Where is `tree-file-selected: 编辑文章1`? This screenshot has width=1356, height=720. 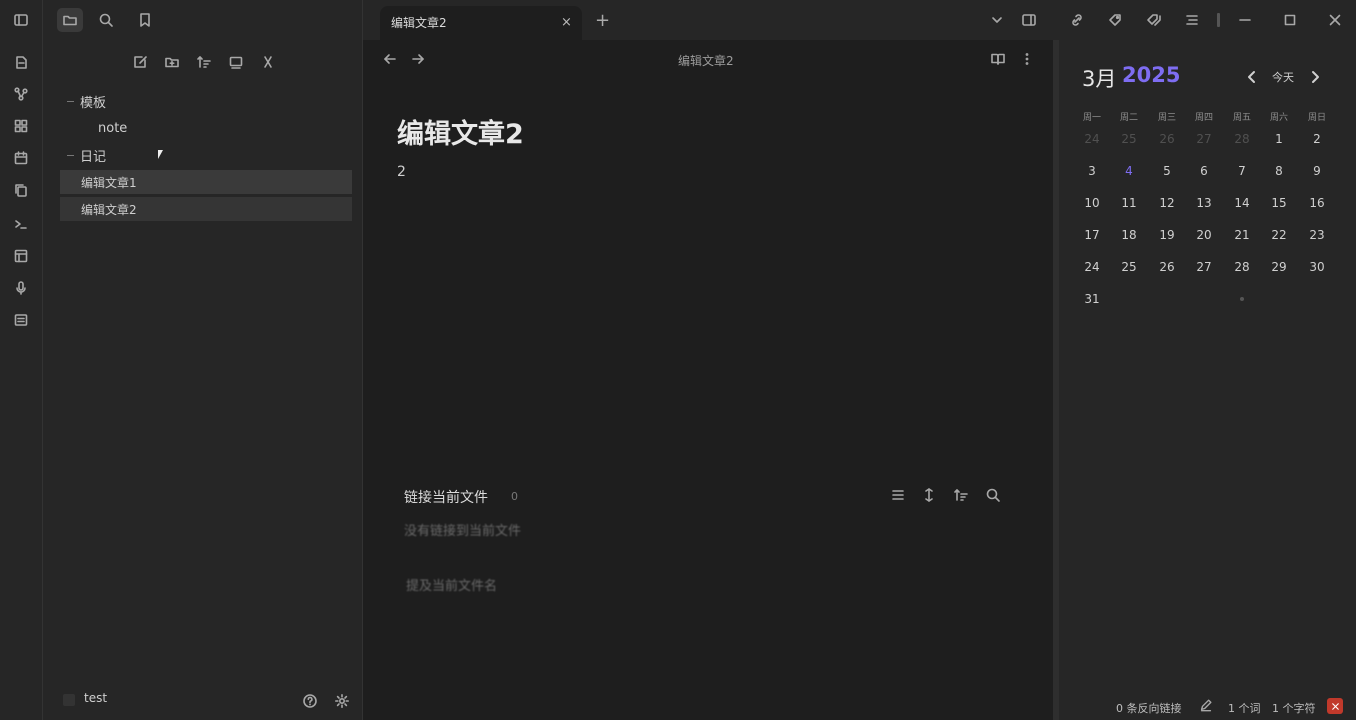 tree-file-selected: 编辑文章1 is located at coordinates (206, 182).